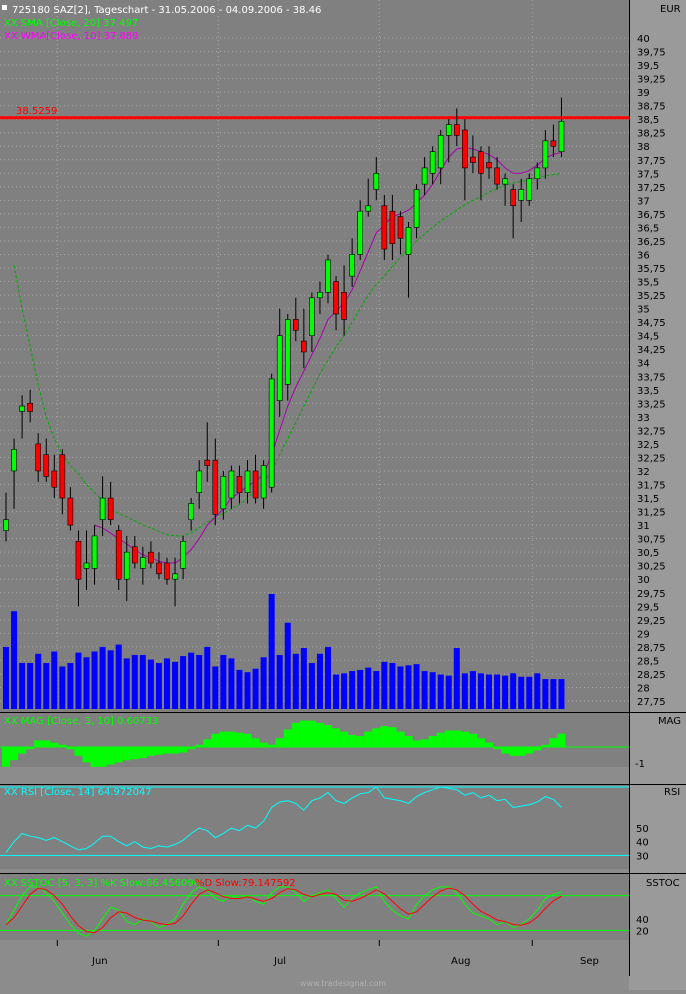  I want to click on sstoc-legend-k: XX SSTOC [5, 3, 3] %K Slow:86.456096, so click(102, 883).